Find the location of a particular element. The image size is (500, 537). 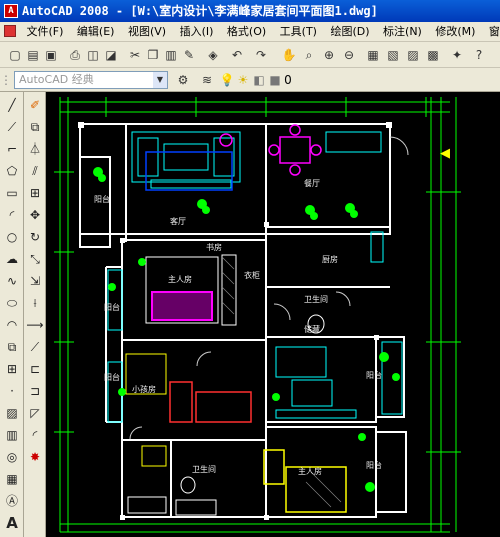

mirror-icon: ⏃ is located at coordinates (35, 149).